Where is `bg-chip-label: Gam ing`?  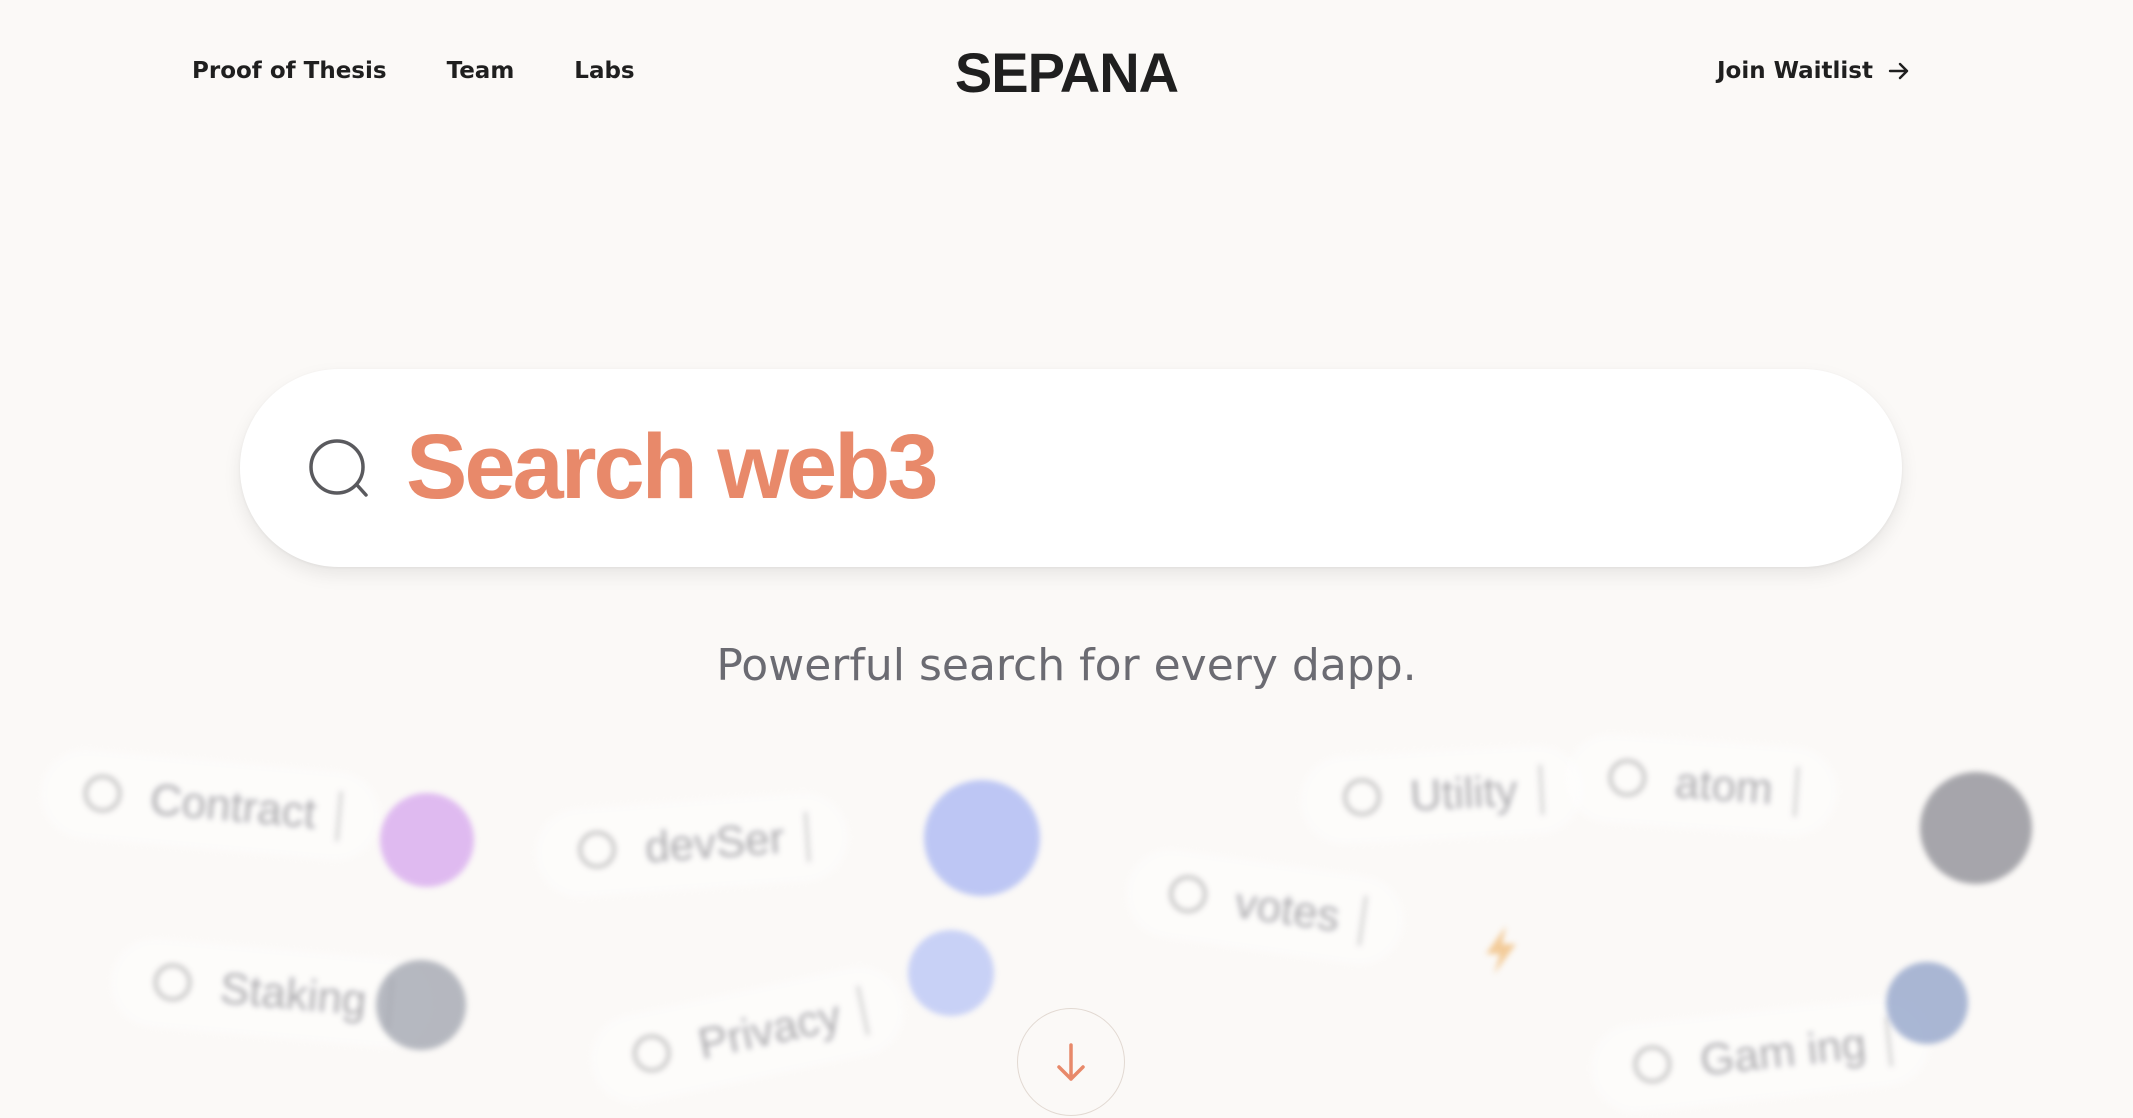
bg-chip-label: Gam ing is located at coordinates (1783, 1052).